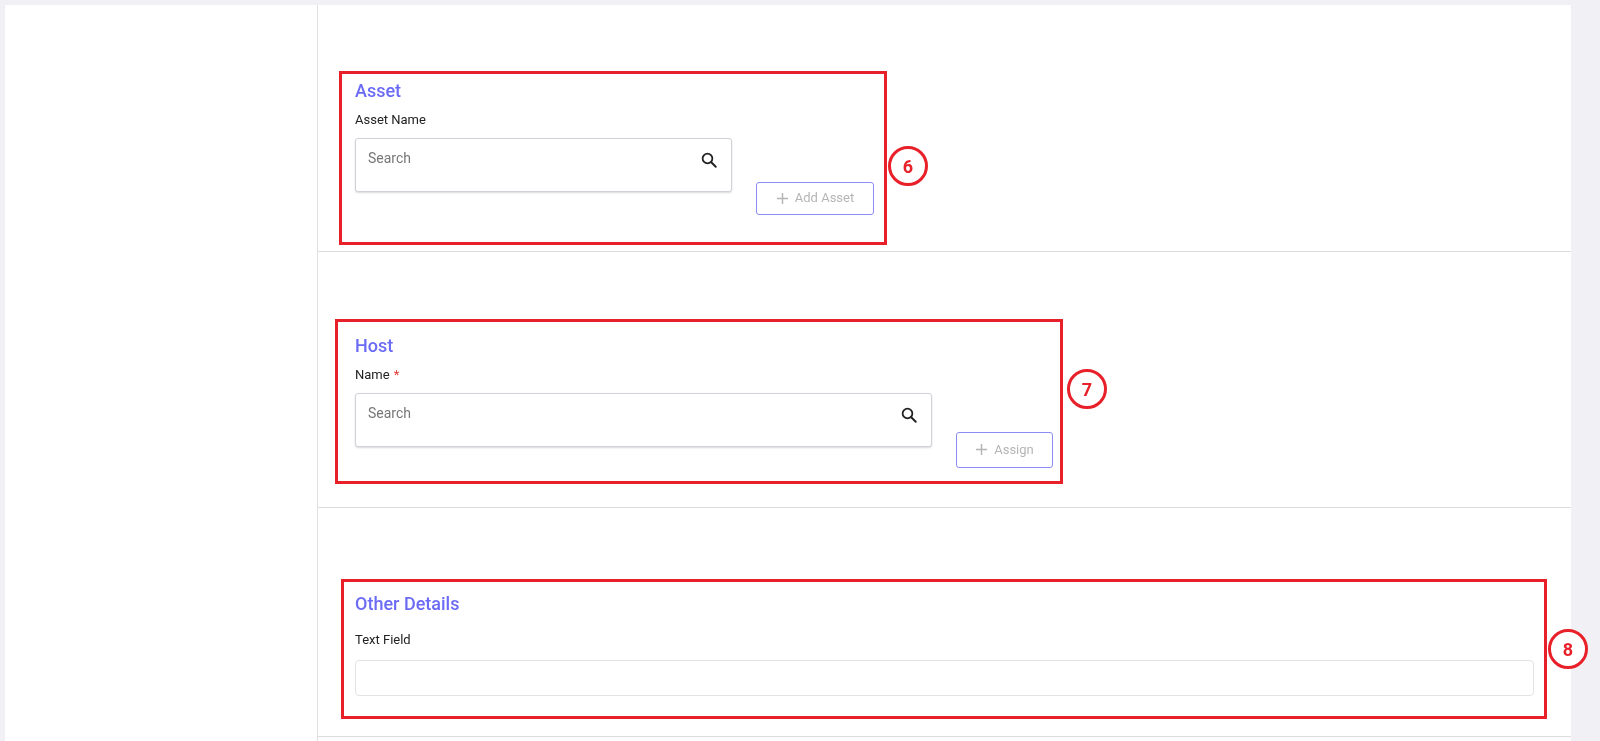 The height and width of the screenshot is (741, 1600). I want to click on field-label: Asset Name, so click(390, 120).